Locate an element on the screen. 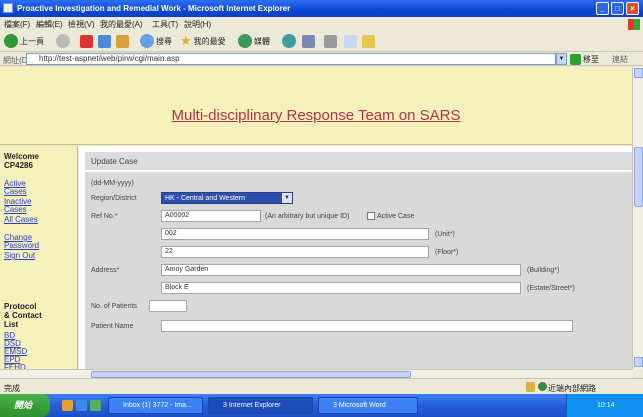 This screenshot has width=643, height=417. media-button: 媒體 is located at coordinates (254, 41).